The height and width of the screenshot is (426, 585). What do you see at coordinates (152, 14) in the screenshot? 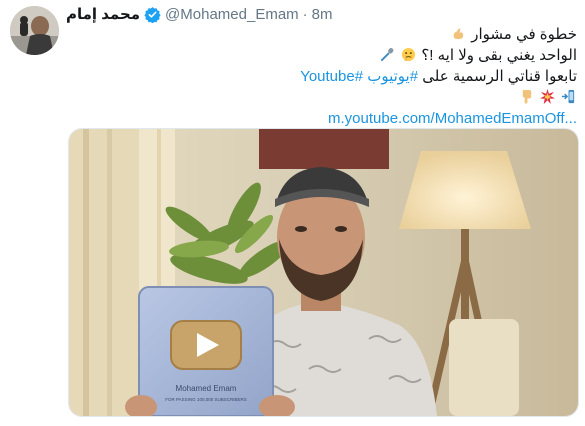
I see `verified-badge-icon` at bounding box center [152, 14].